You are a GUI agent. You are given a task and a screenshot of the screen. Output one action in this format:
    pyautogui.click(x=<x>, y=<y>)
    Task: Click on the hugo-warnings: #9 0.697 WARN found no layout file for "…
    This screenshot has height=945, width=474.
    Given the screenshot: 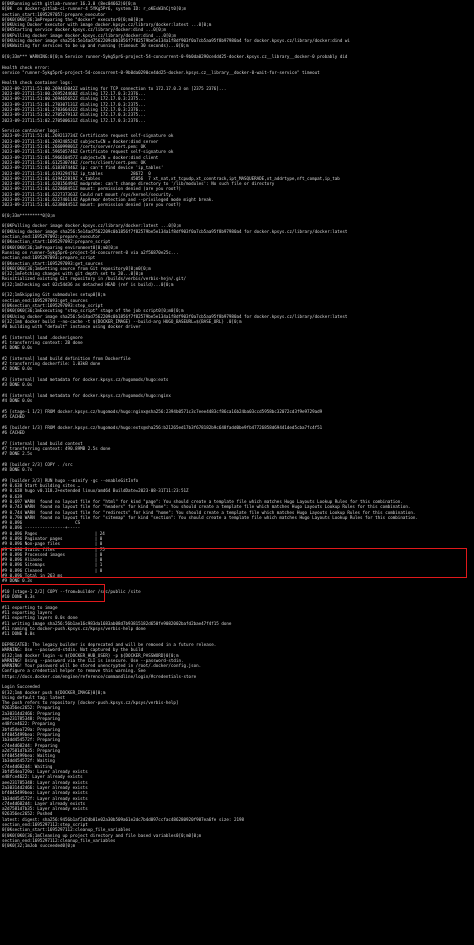 What is the action you would take?
    pyautogui.click(x=237, y=509)
    